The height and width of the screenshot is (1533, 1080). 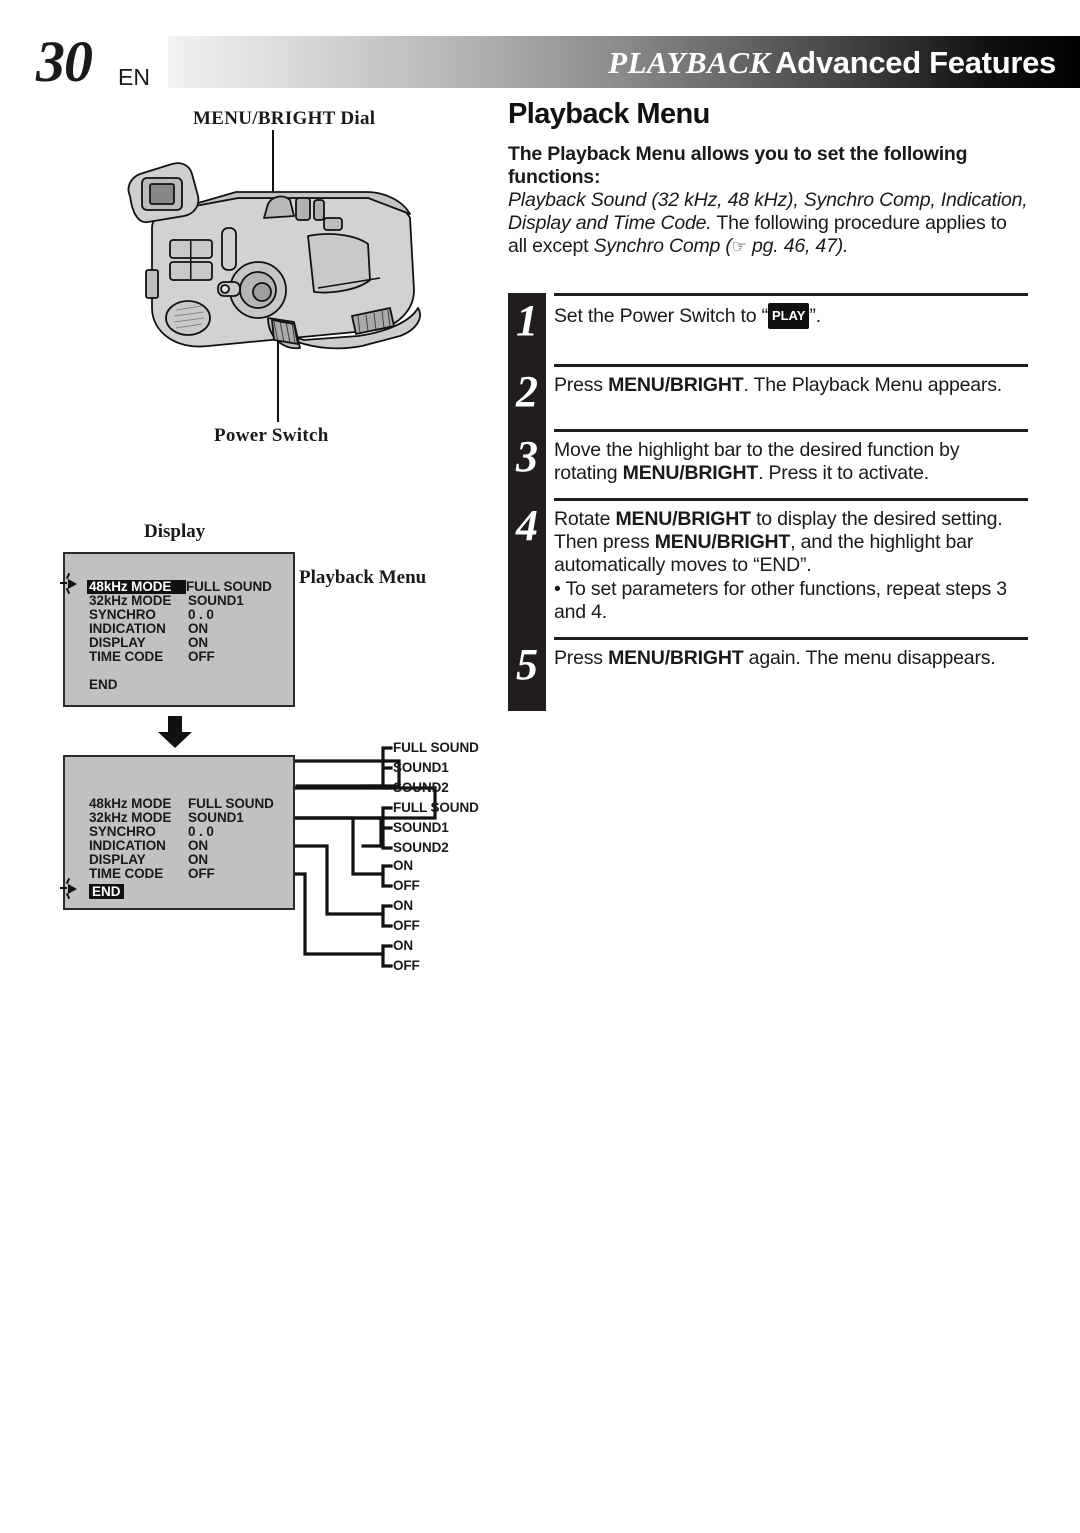 I want to click on step-number-5: 5, so click(x=527, y=664).